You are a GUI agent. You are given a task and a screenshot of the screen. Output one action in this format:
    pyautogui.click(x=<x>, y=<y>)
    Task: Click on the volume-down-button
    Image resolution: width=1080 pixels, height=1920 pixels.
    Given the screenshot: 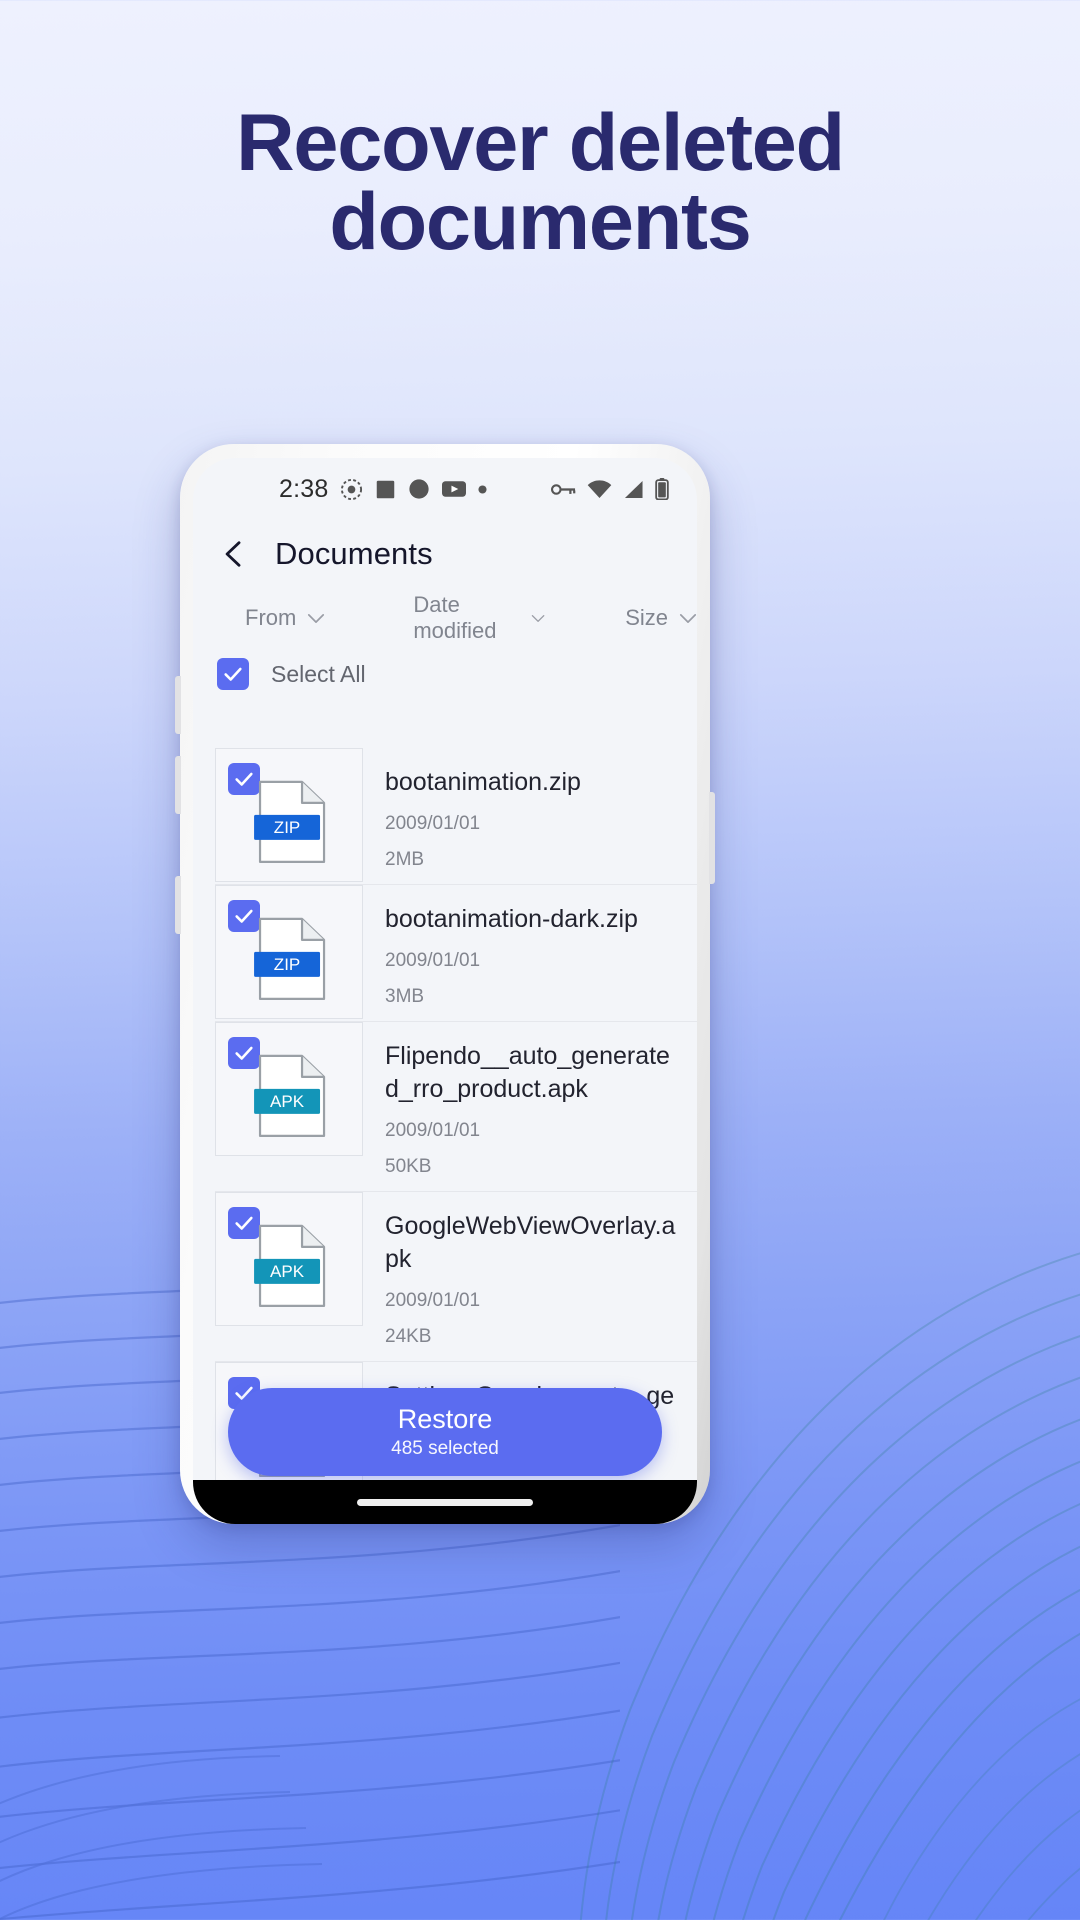 What is the action you would take?
    pyautogui.click(x=178, y=785)
    